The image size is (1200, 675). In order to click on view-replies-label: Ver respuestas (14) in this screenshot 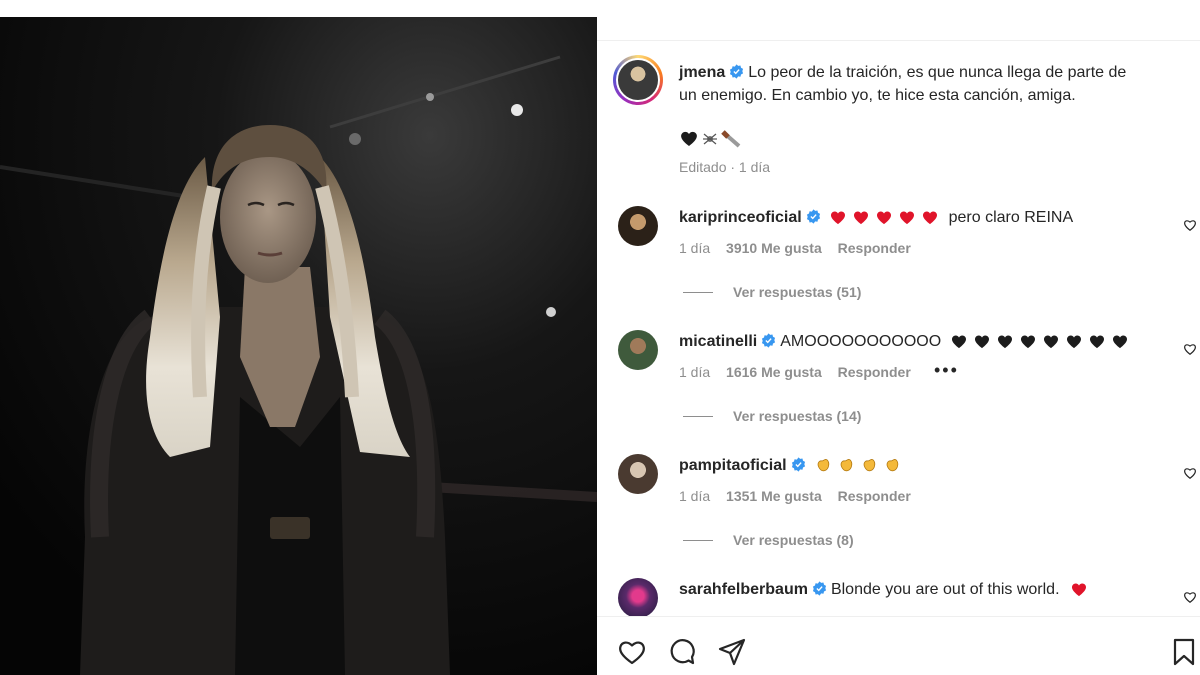, I will do `click(797, 416)`.